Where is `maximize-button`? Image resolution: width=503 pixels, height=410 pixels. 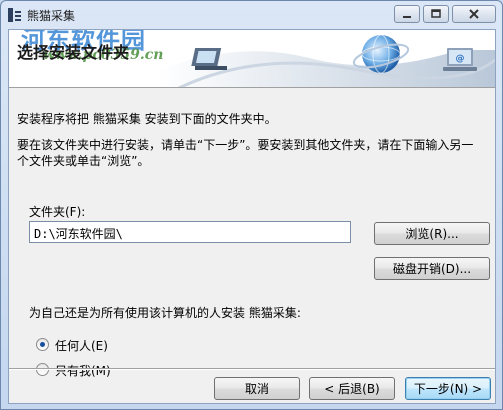
maximize-button is located at coordinates (436, 14).